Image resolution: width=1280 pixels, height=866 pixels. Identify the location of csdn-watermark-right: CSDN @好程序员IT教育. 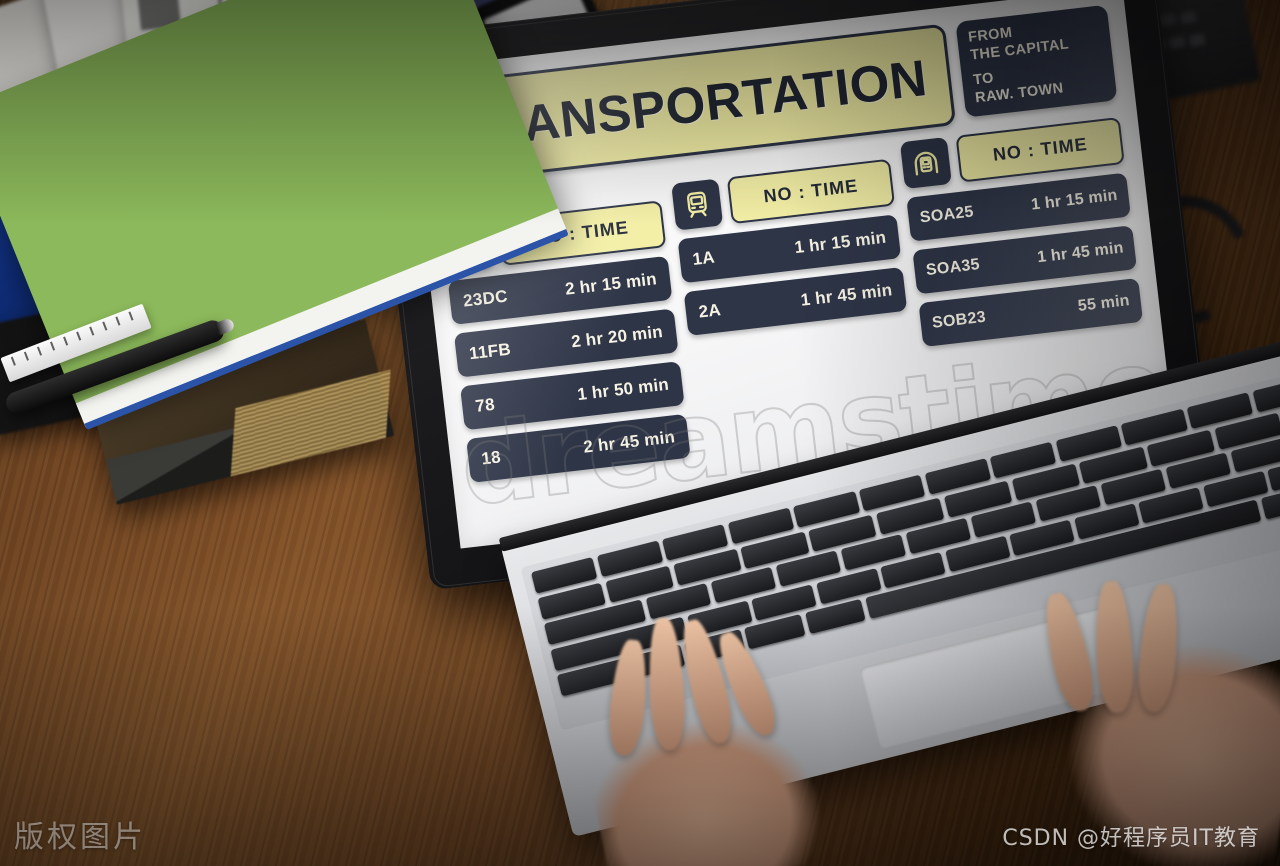
(1131, 838).